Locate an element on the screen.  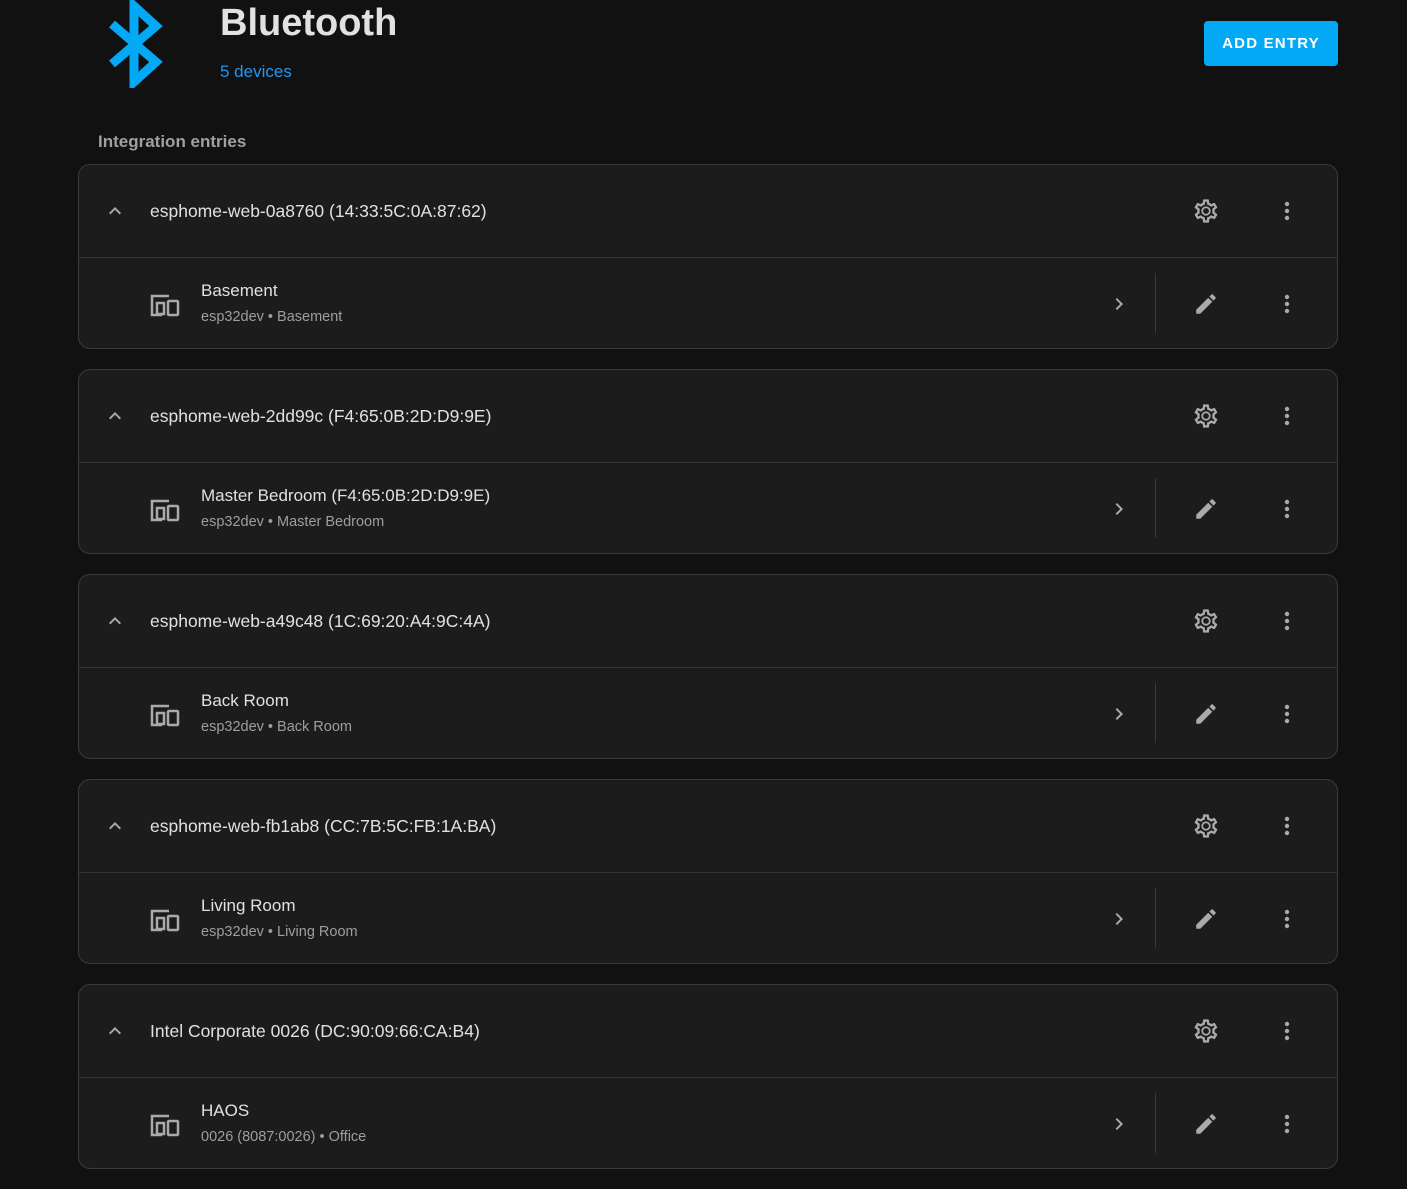
device-subtitle: esp32dev • Living Room is located at coordinates (279, 932).